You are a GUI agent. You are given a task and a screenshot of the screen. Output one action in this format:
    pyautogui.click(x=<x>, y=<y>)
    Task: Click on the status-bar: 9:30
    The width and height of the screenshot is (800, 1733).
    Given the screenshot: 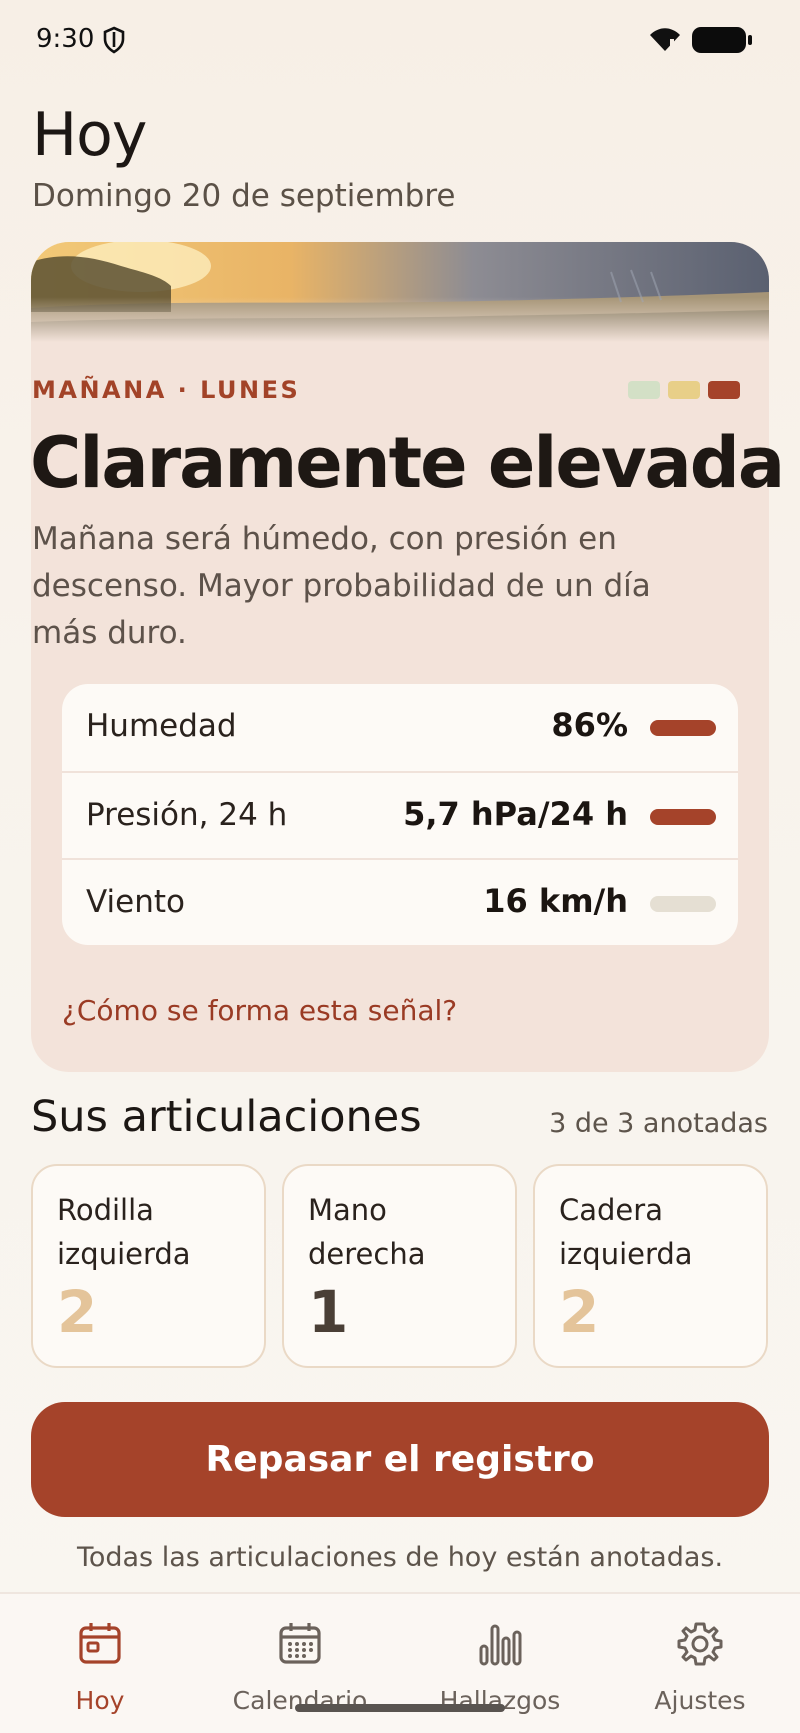 What is the action you would take?
    pyautogui.click(x=400, y=40)
    